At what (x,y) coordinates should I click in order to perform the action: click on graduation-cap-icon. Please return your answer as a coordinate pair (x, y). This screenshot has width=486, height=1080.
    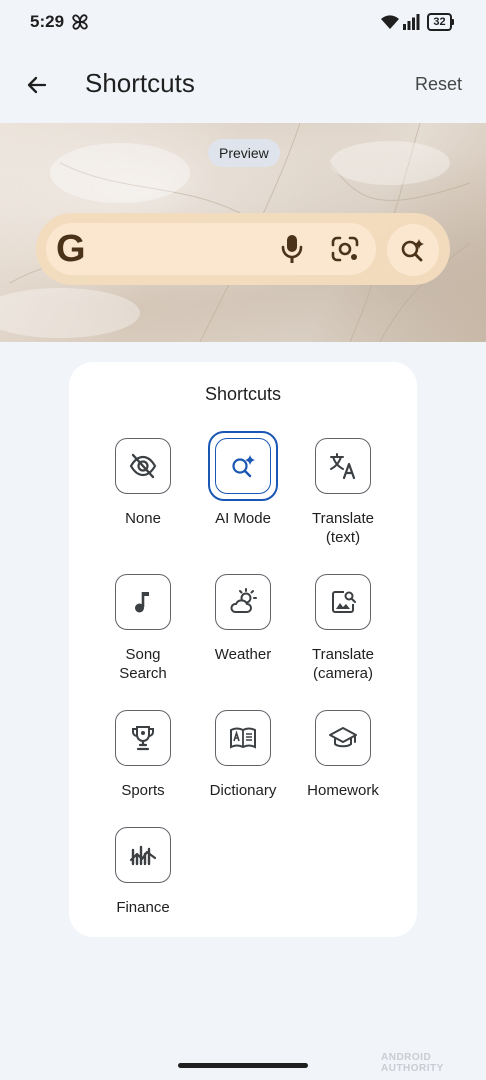
    Looking at the image, I should click on (343, 737).